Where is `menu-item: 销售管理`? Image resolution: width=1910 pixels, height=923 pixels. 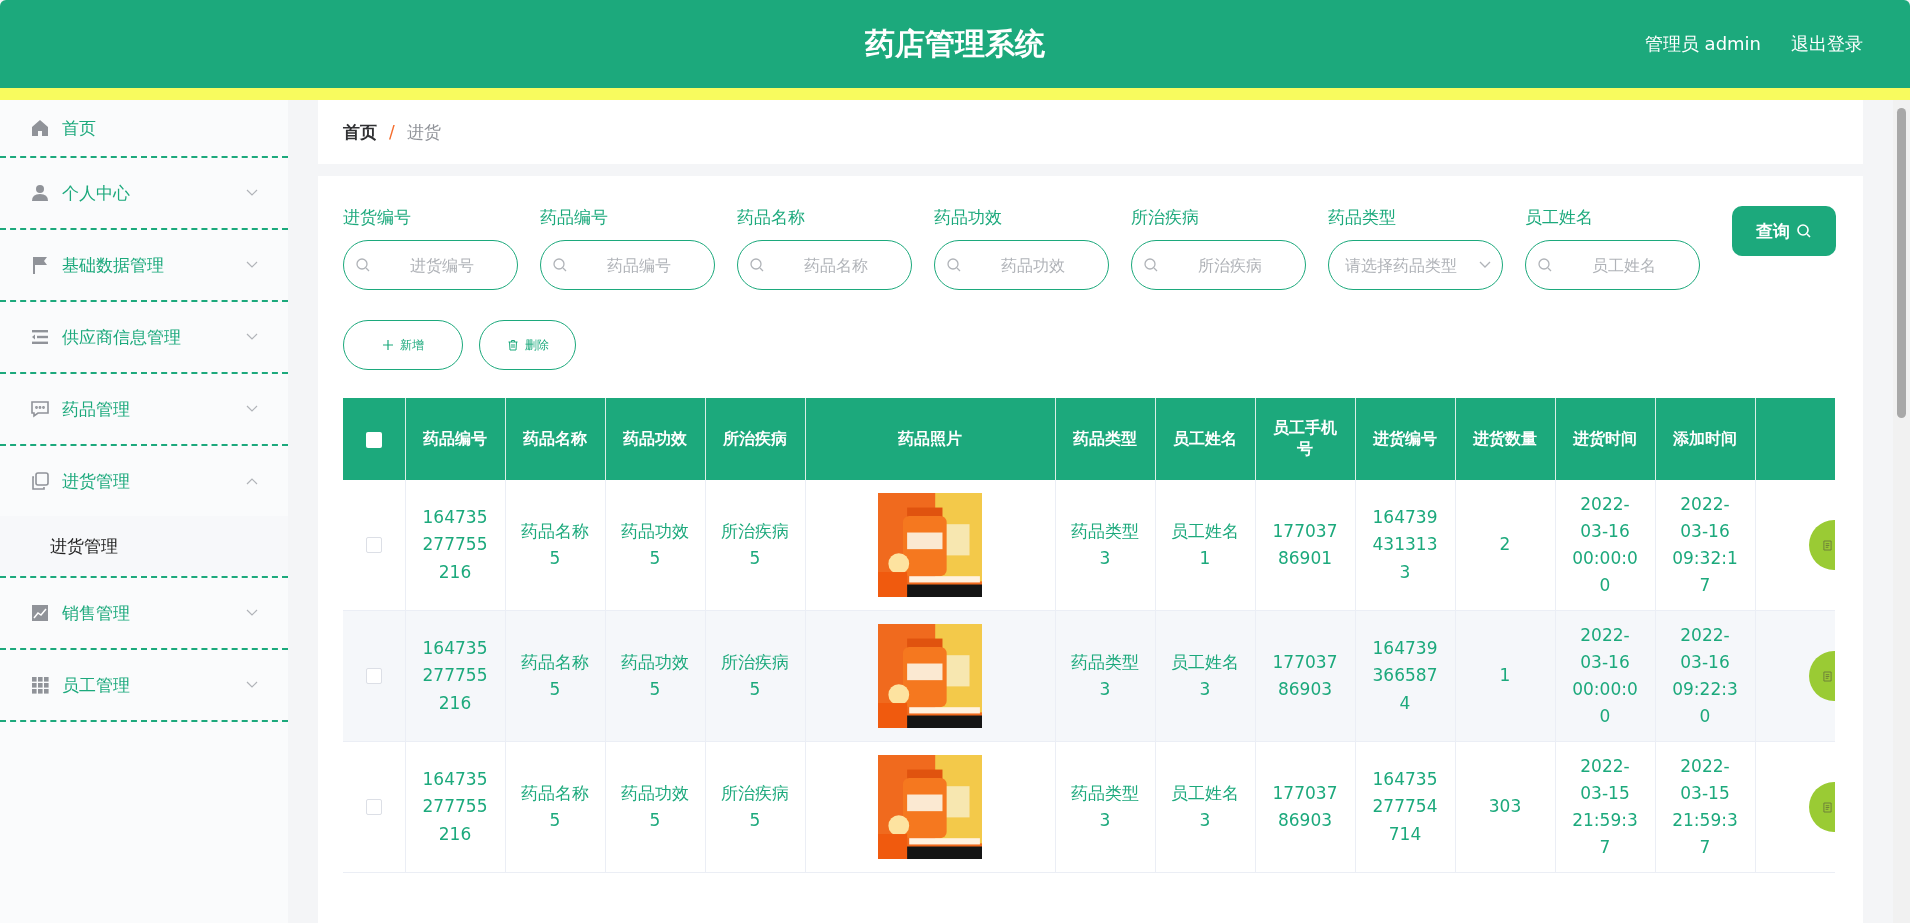 menu-item: 销售管理 is located at coordinates (144, 613).